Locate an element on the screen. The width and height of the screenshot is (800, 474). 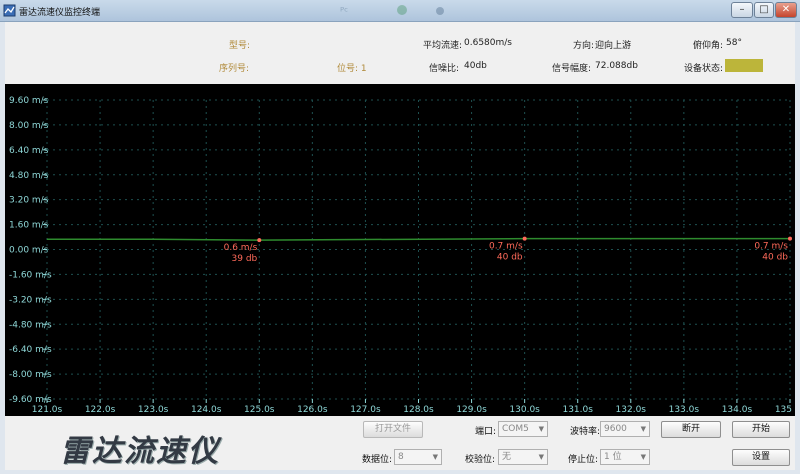
snr-annotation-label: 39 db is located at coordinates (245, 259).